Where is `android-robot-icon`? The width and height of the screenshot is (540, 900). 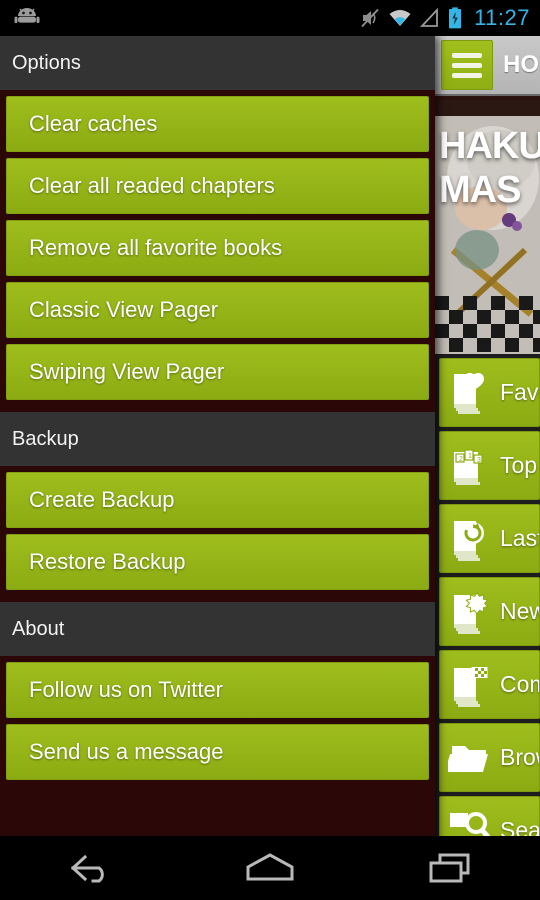 android-robot-icon is located at coordinates (27, 16).